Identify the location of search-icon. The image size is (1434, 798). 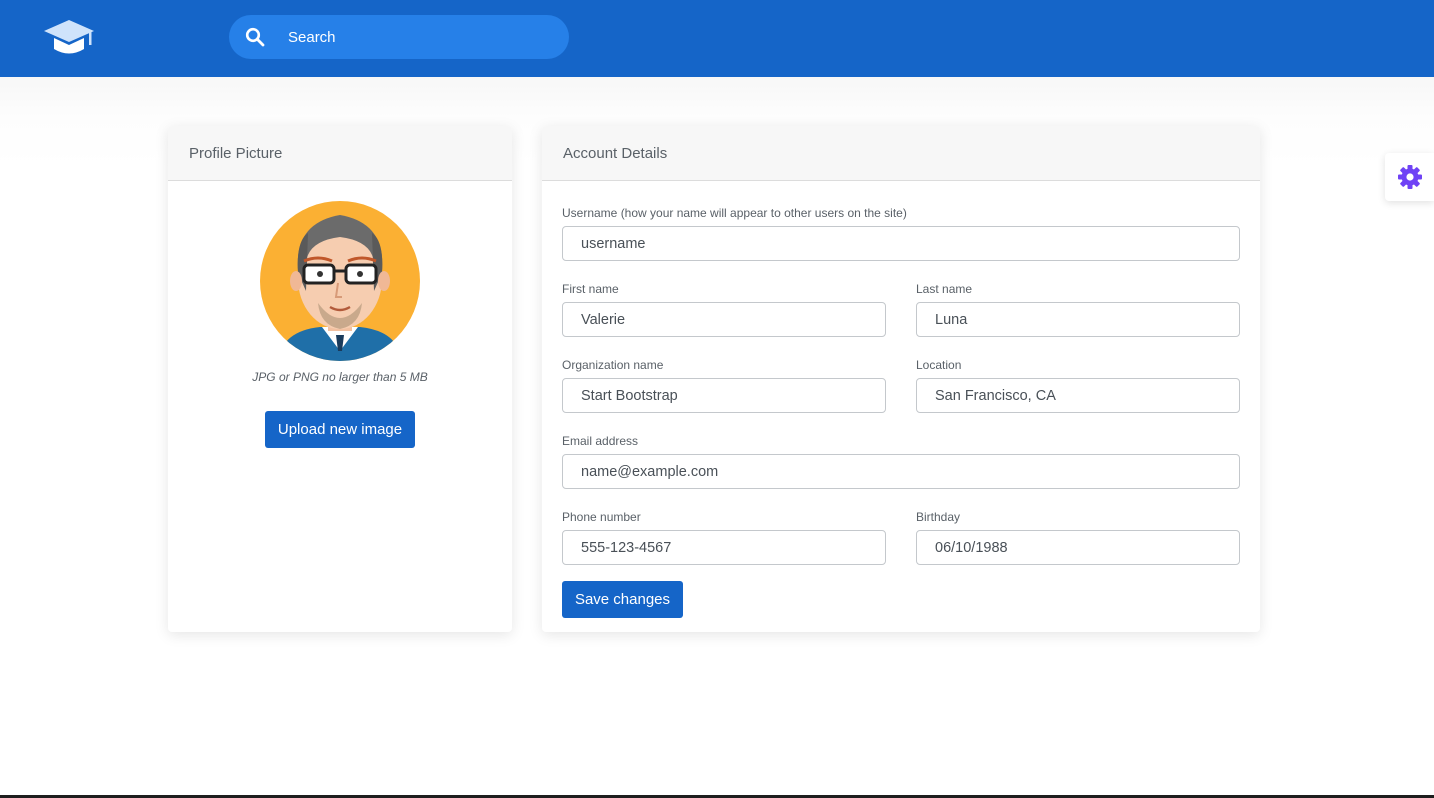
(255, 37).